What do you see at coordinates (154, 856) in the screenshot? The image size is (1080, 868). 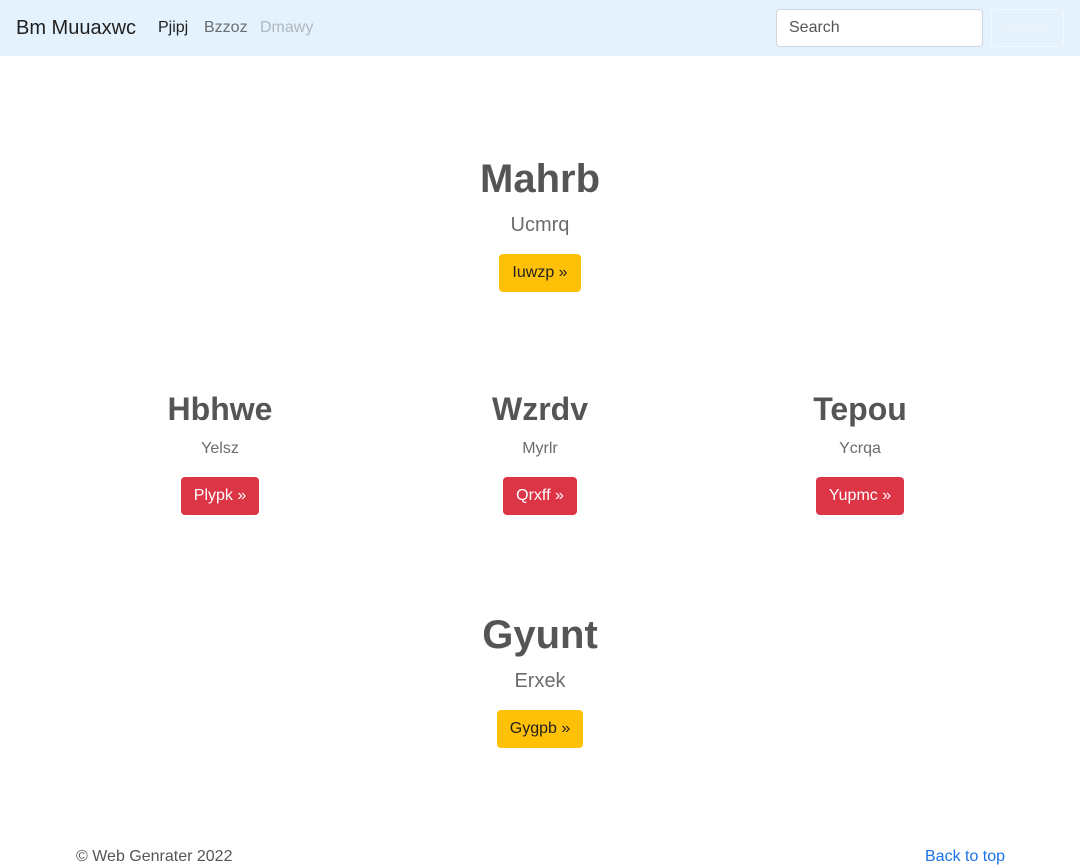 I see `footer-copyright: © Web Genrater 2022` at bounding box center [154, 856].